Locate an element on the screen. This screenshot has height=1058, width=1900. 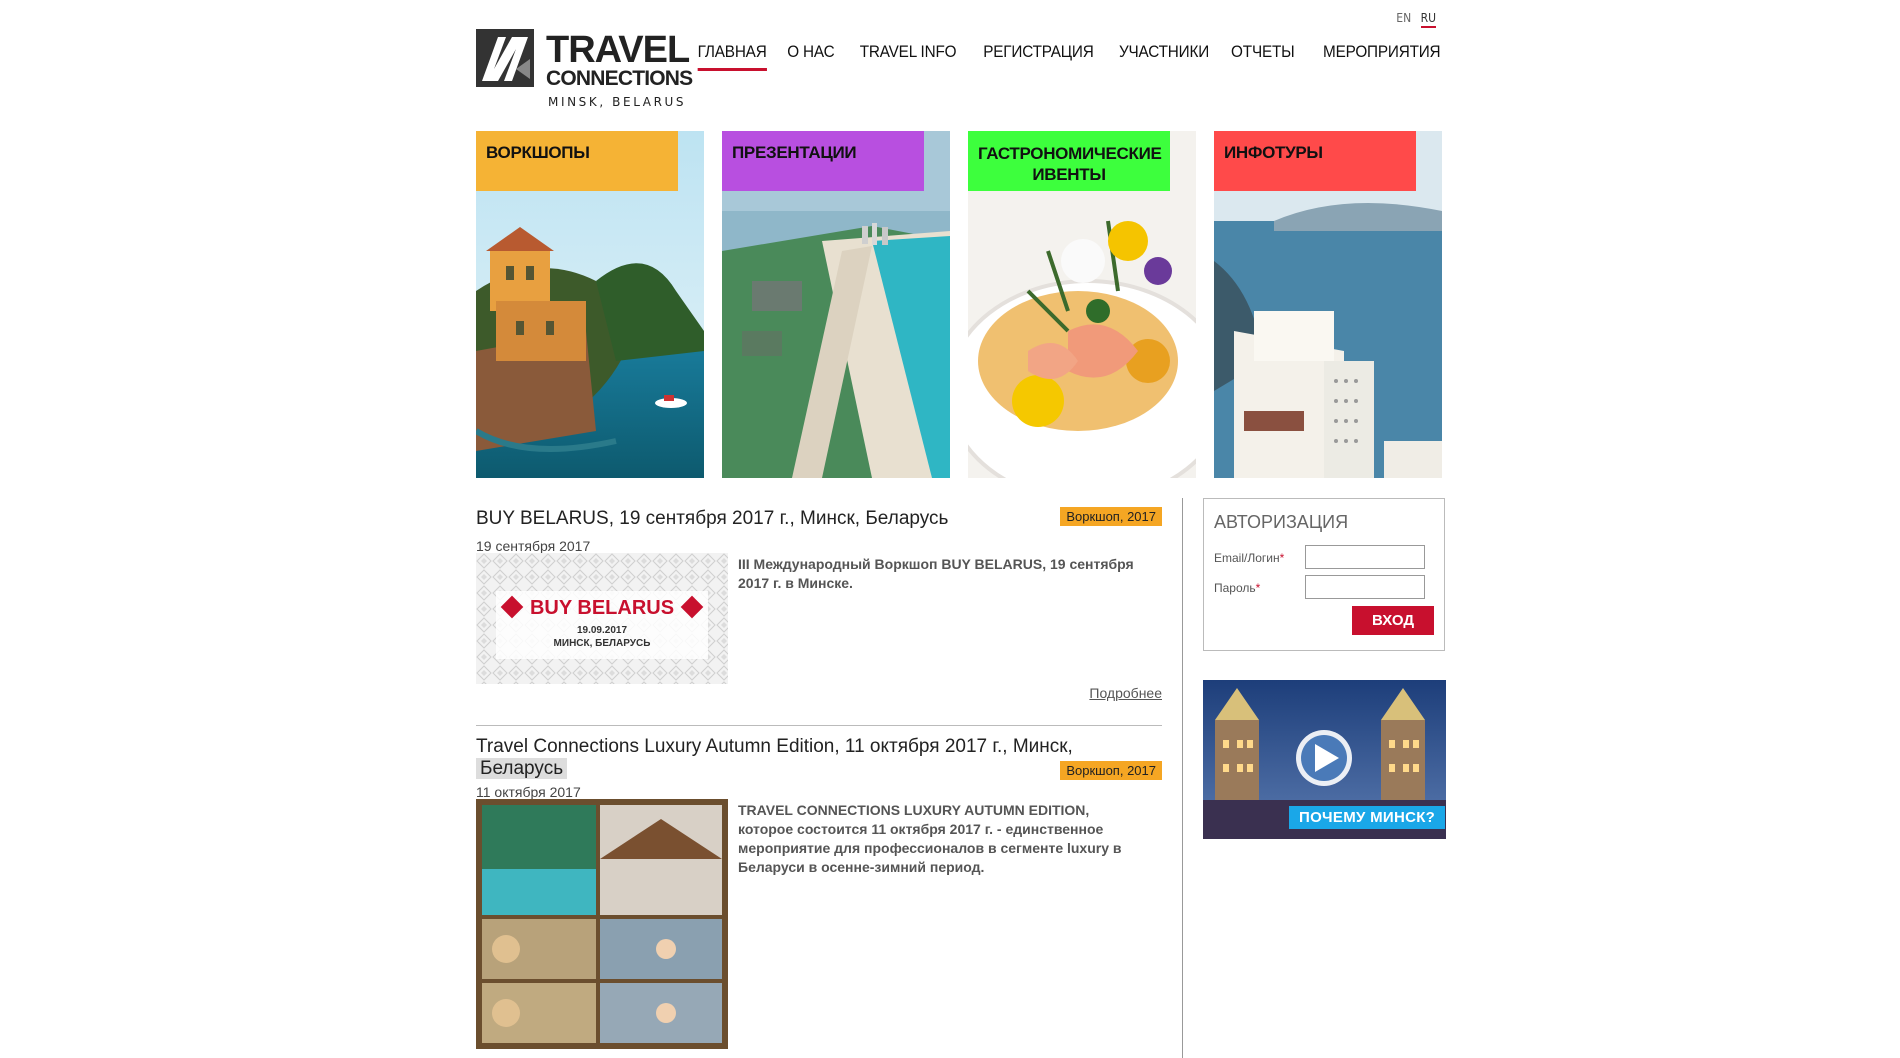
news-title-highlight: Беларусь is located at coordinates (522, 768).